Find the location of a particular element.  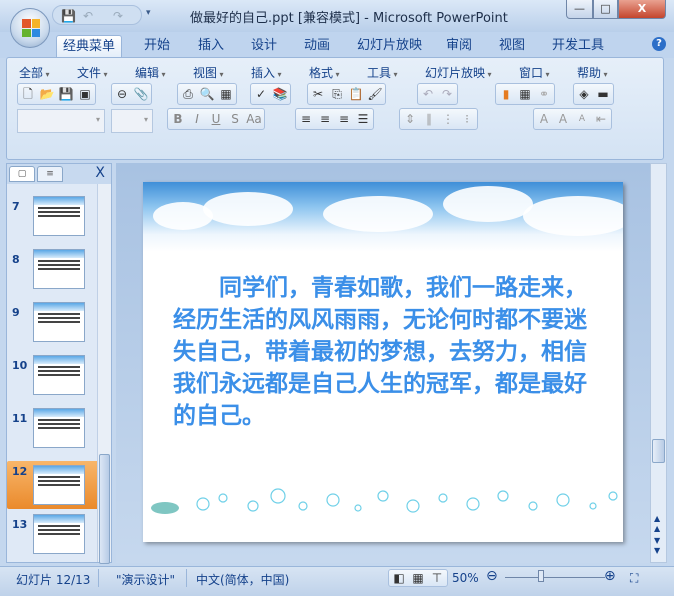

prev-slide-icon: ▲ ▲ is located at coordinates (657, 524).